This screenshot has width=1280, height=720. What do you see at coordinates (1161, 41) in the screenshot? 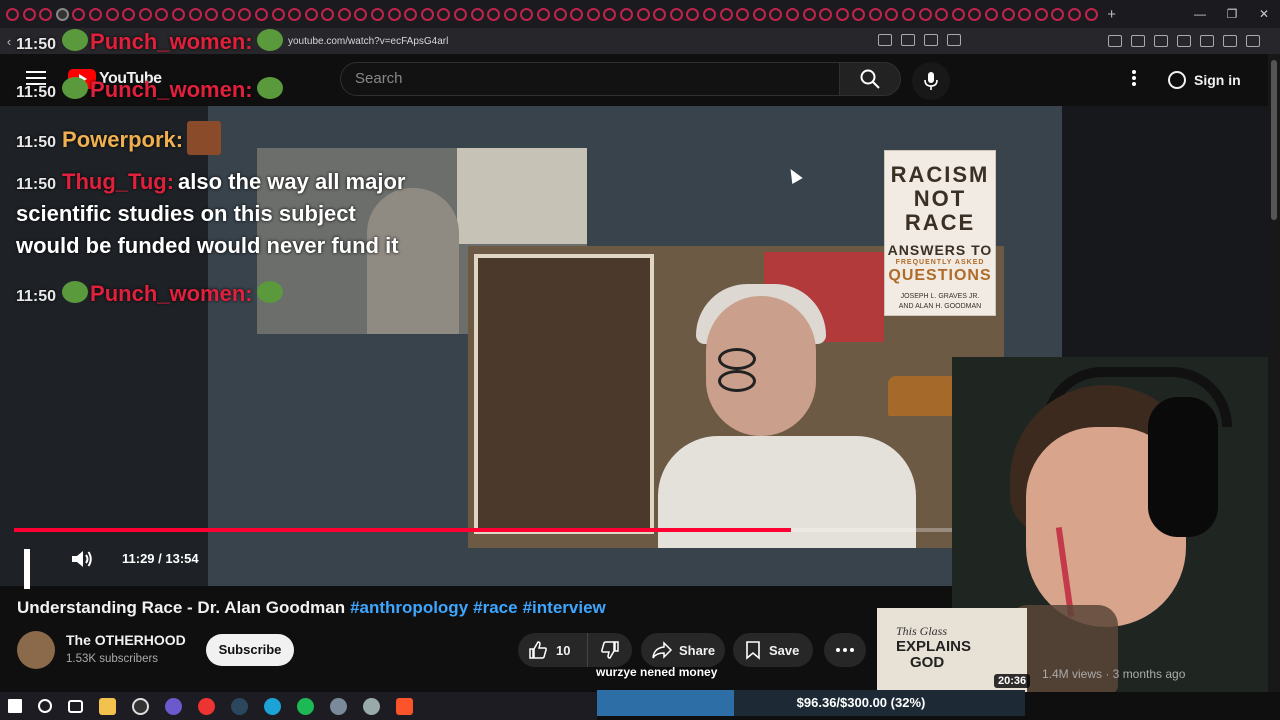
I see `media-icon` at bounding box center [1161, 41].